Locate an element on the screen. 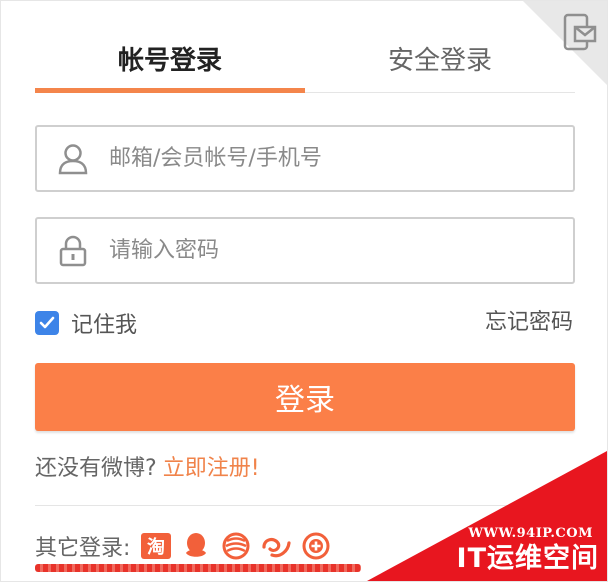  add-icon is located at coordinates (316, 546).